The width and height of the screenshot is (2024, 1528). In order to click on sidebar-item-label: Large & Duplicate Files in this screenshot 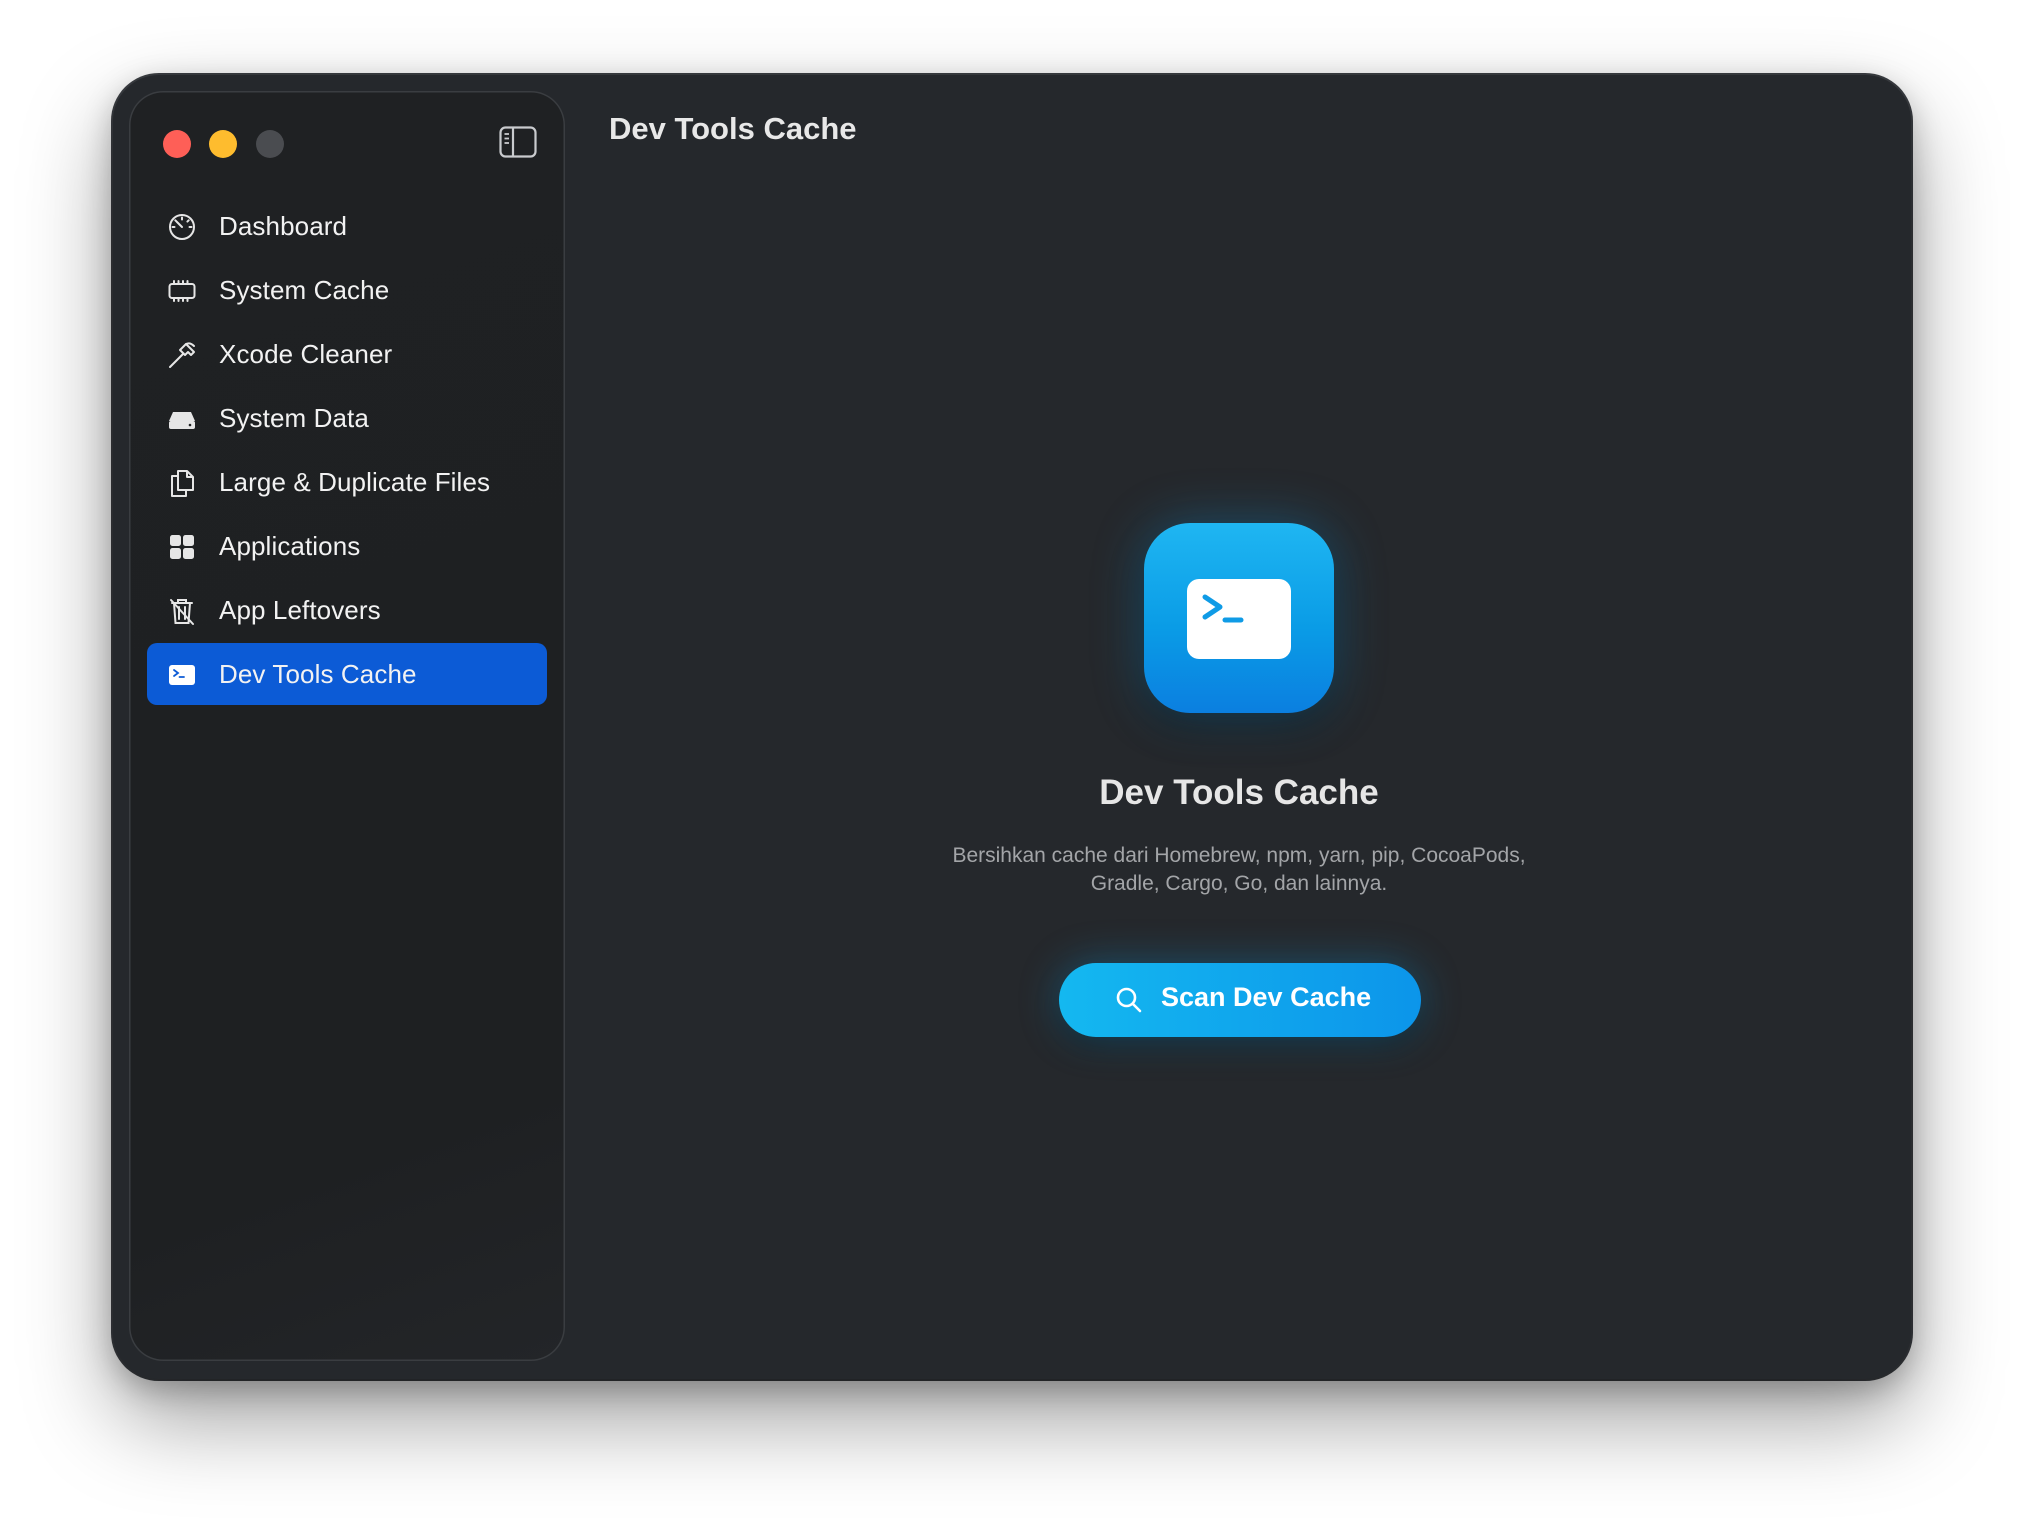, I will do `click(355, 481)`.